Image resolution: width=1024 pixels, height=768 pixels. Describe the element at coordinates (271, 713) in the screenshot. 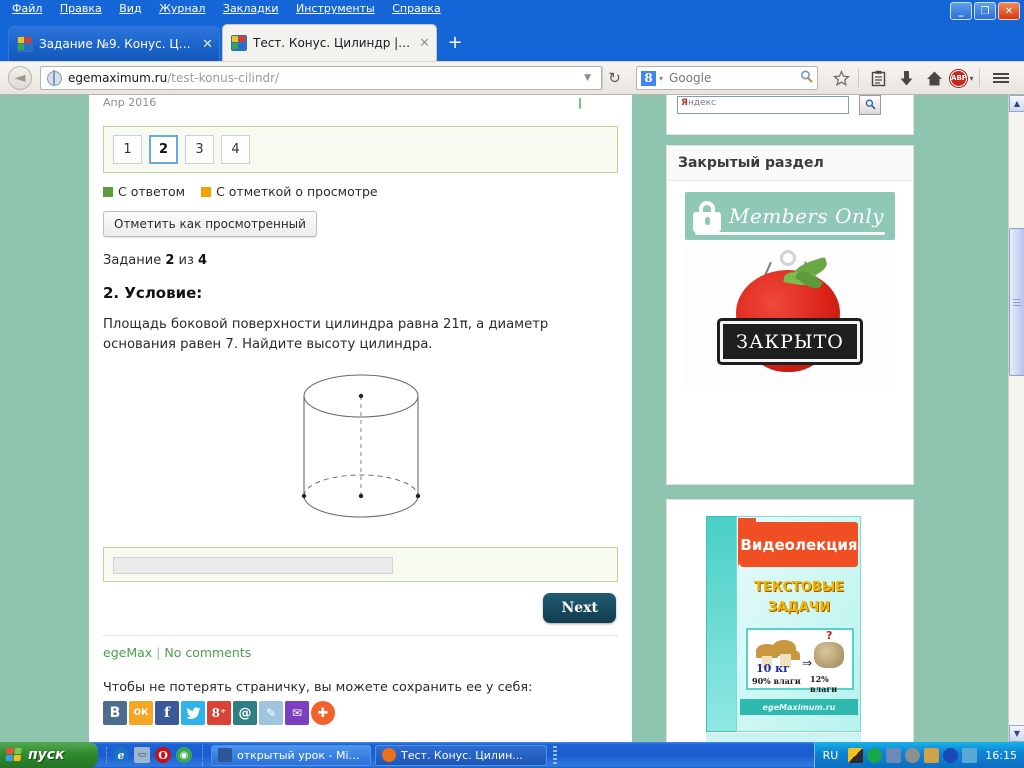

I see `livejournal-share-icon: ✎` at that location.